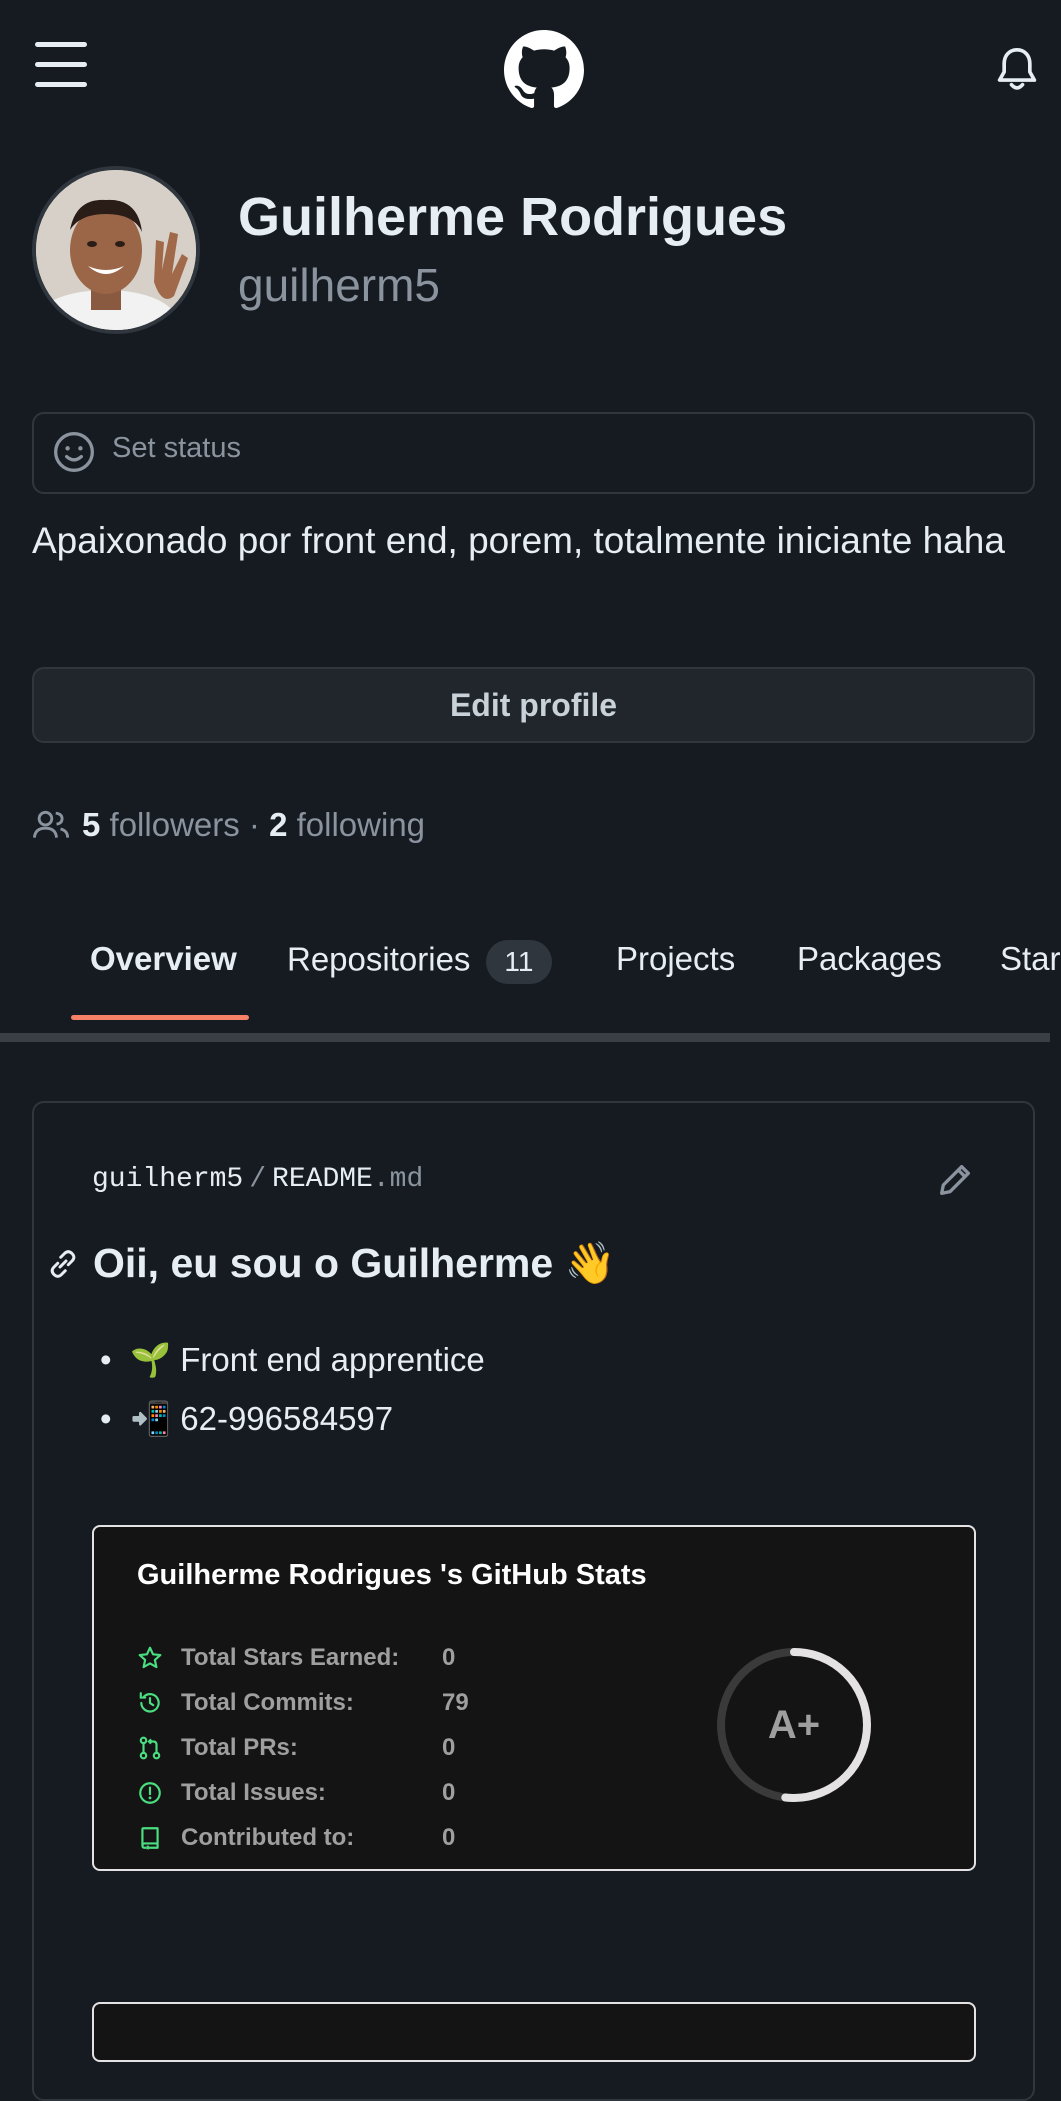  What do you see at coordinates (354, 1263) in the screenshot?
I see `readme-heading-text: Oii, eu sou o Guilherme 👋` at bounding box center [354, 1263].